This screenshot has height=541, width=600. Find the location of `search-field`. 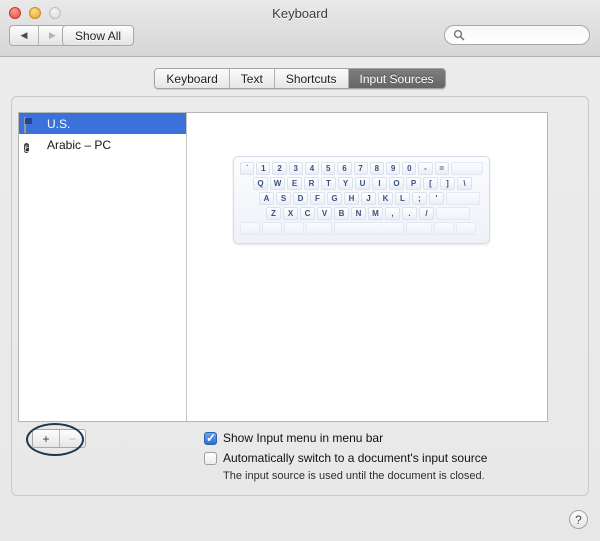

search-field is located at coordinates (517, 35).